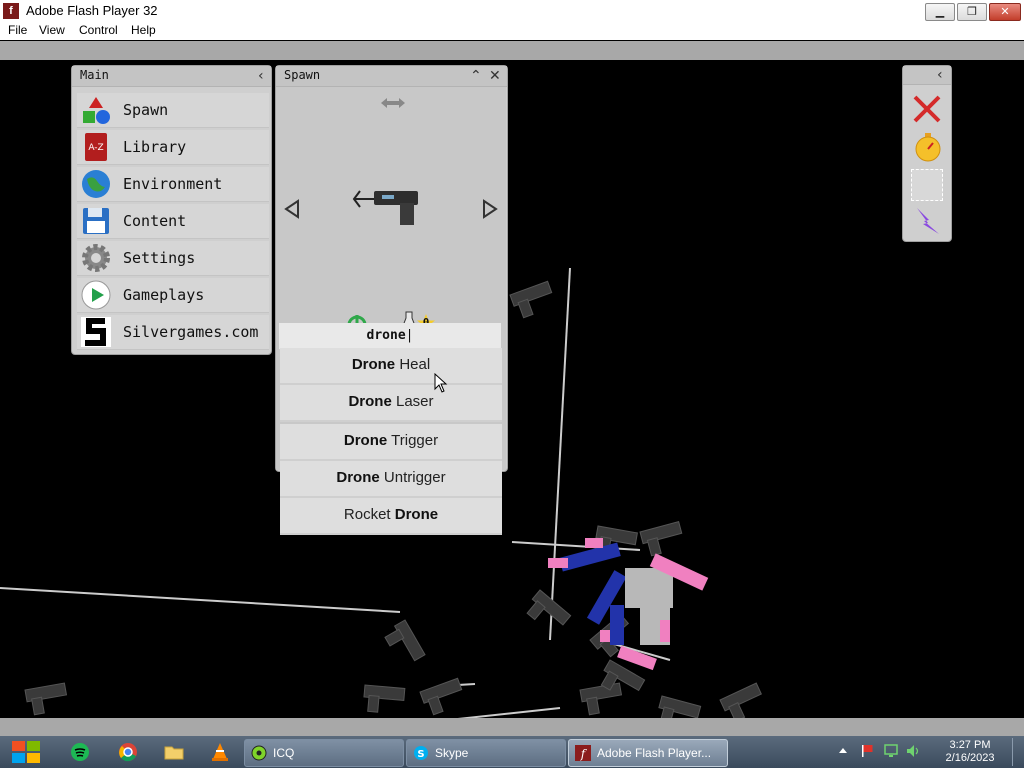 This screenshot has height=768, width=1024. I want to click on folder-icon, so click(174, 752).